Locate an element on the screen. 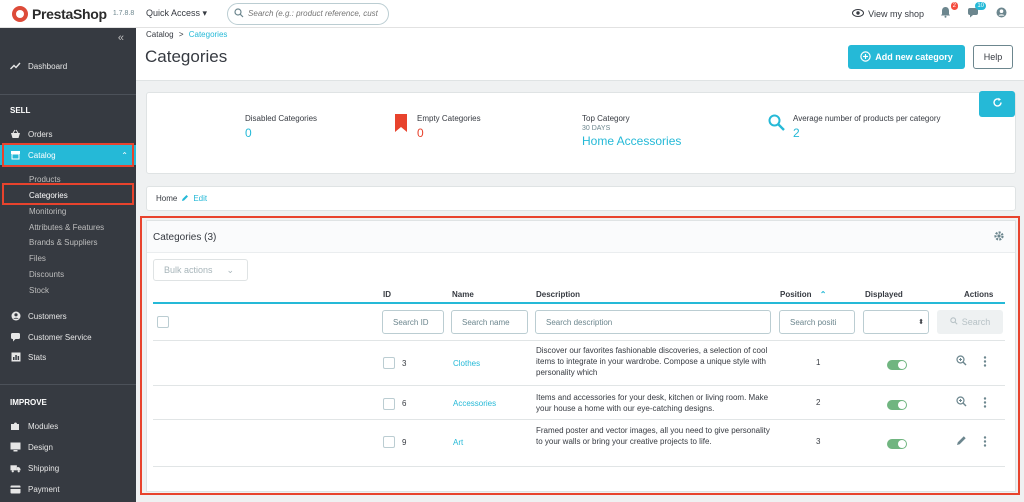 This screenshot has width=1024, height=502. customers-notification: 10 is located at coordinates (976, 11).